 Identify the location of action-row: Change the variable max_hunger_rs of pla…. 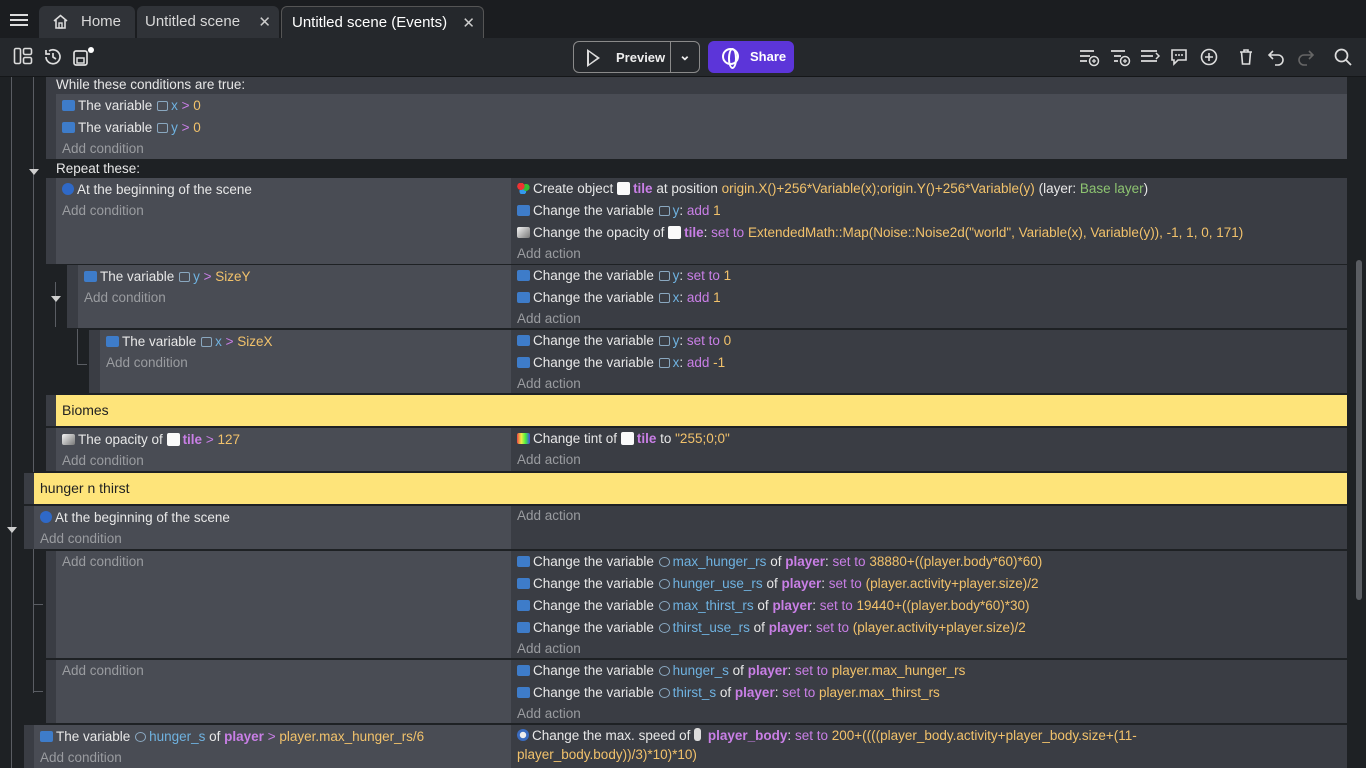
(779, 562).